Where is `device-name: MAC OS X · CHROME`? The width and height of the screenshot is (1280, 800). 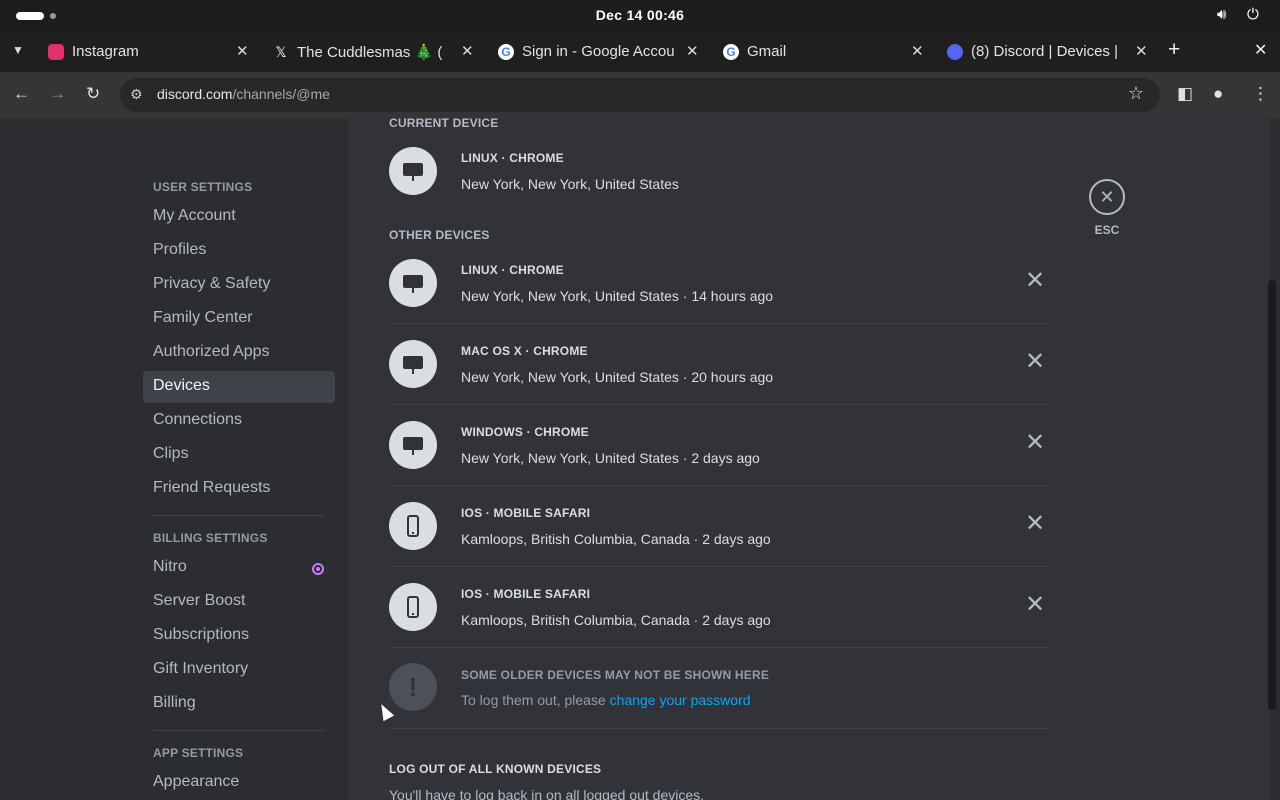
device-name: MAC OS X · CHROME is located at coordinates (524, 351).